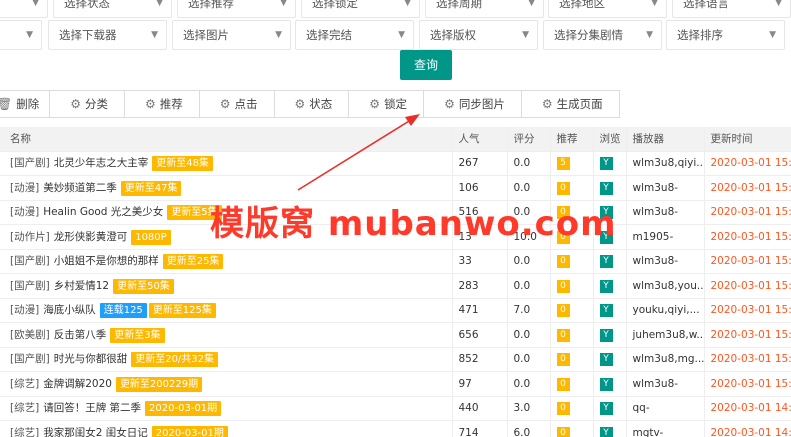  Describe the element at coordinates (91, 237) in the screenshot. I see `title-link: 龙形侠影黄澄可` at that location.